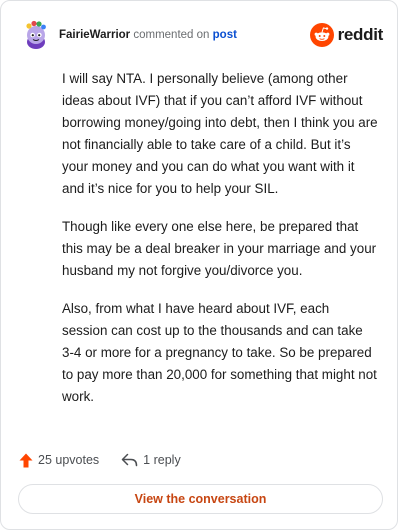 The height and width of the screenshot is (532, 400). Describe the element at coordinates (360, 34) in the screenshot. I see `brand-wordmark: reddit` at that location.